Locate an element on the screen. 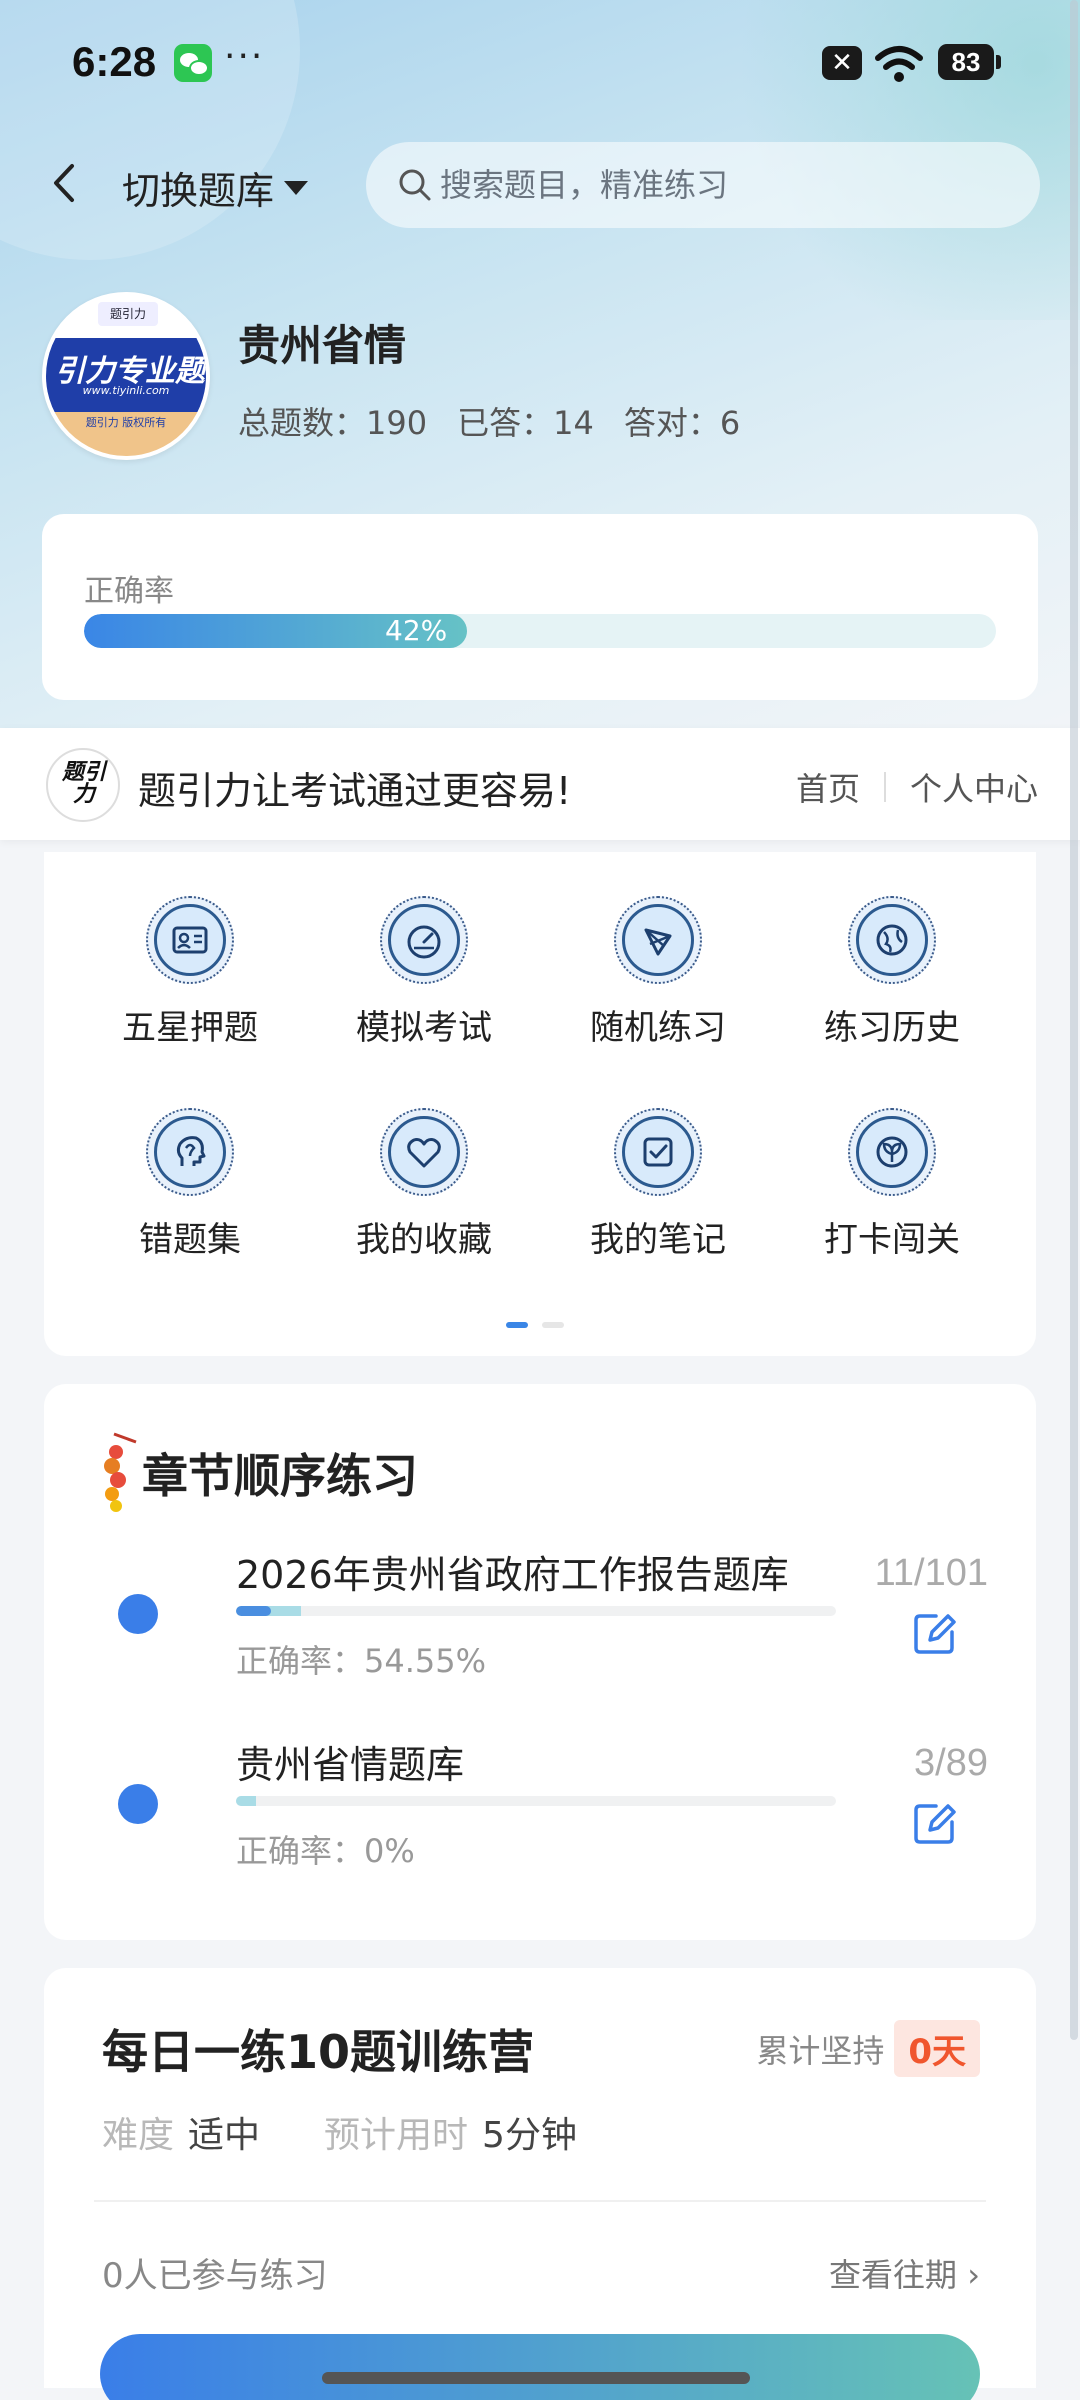 This screenshot has width=1080, height=2400. back-button is located at coordinates (64, 183).